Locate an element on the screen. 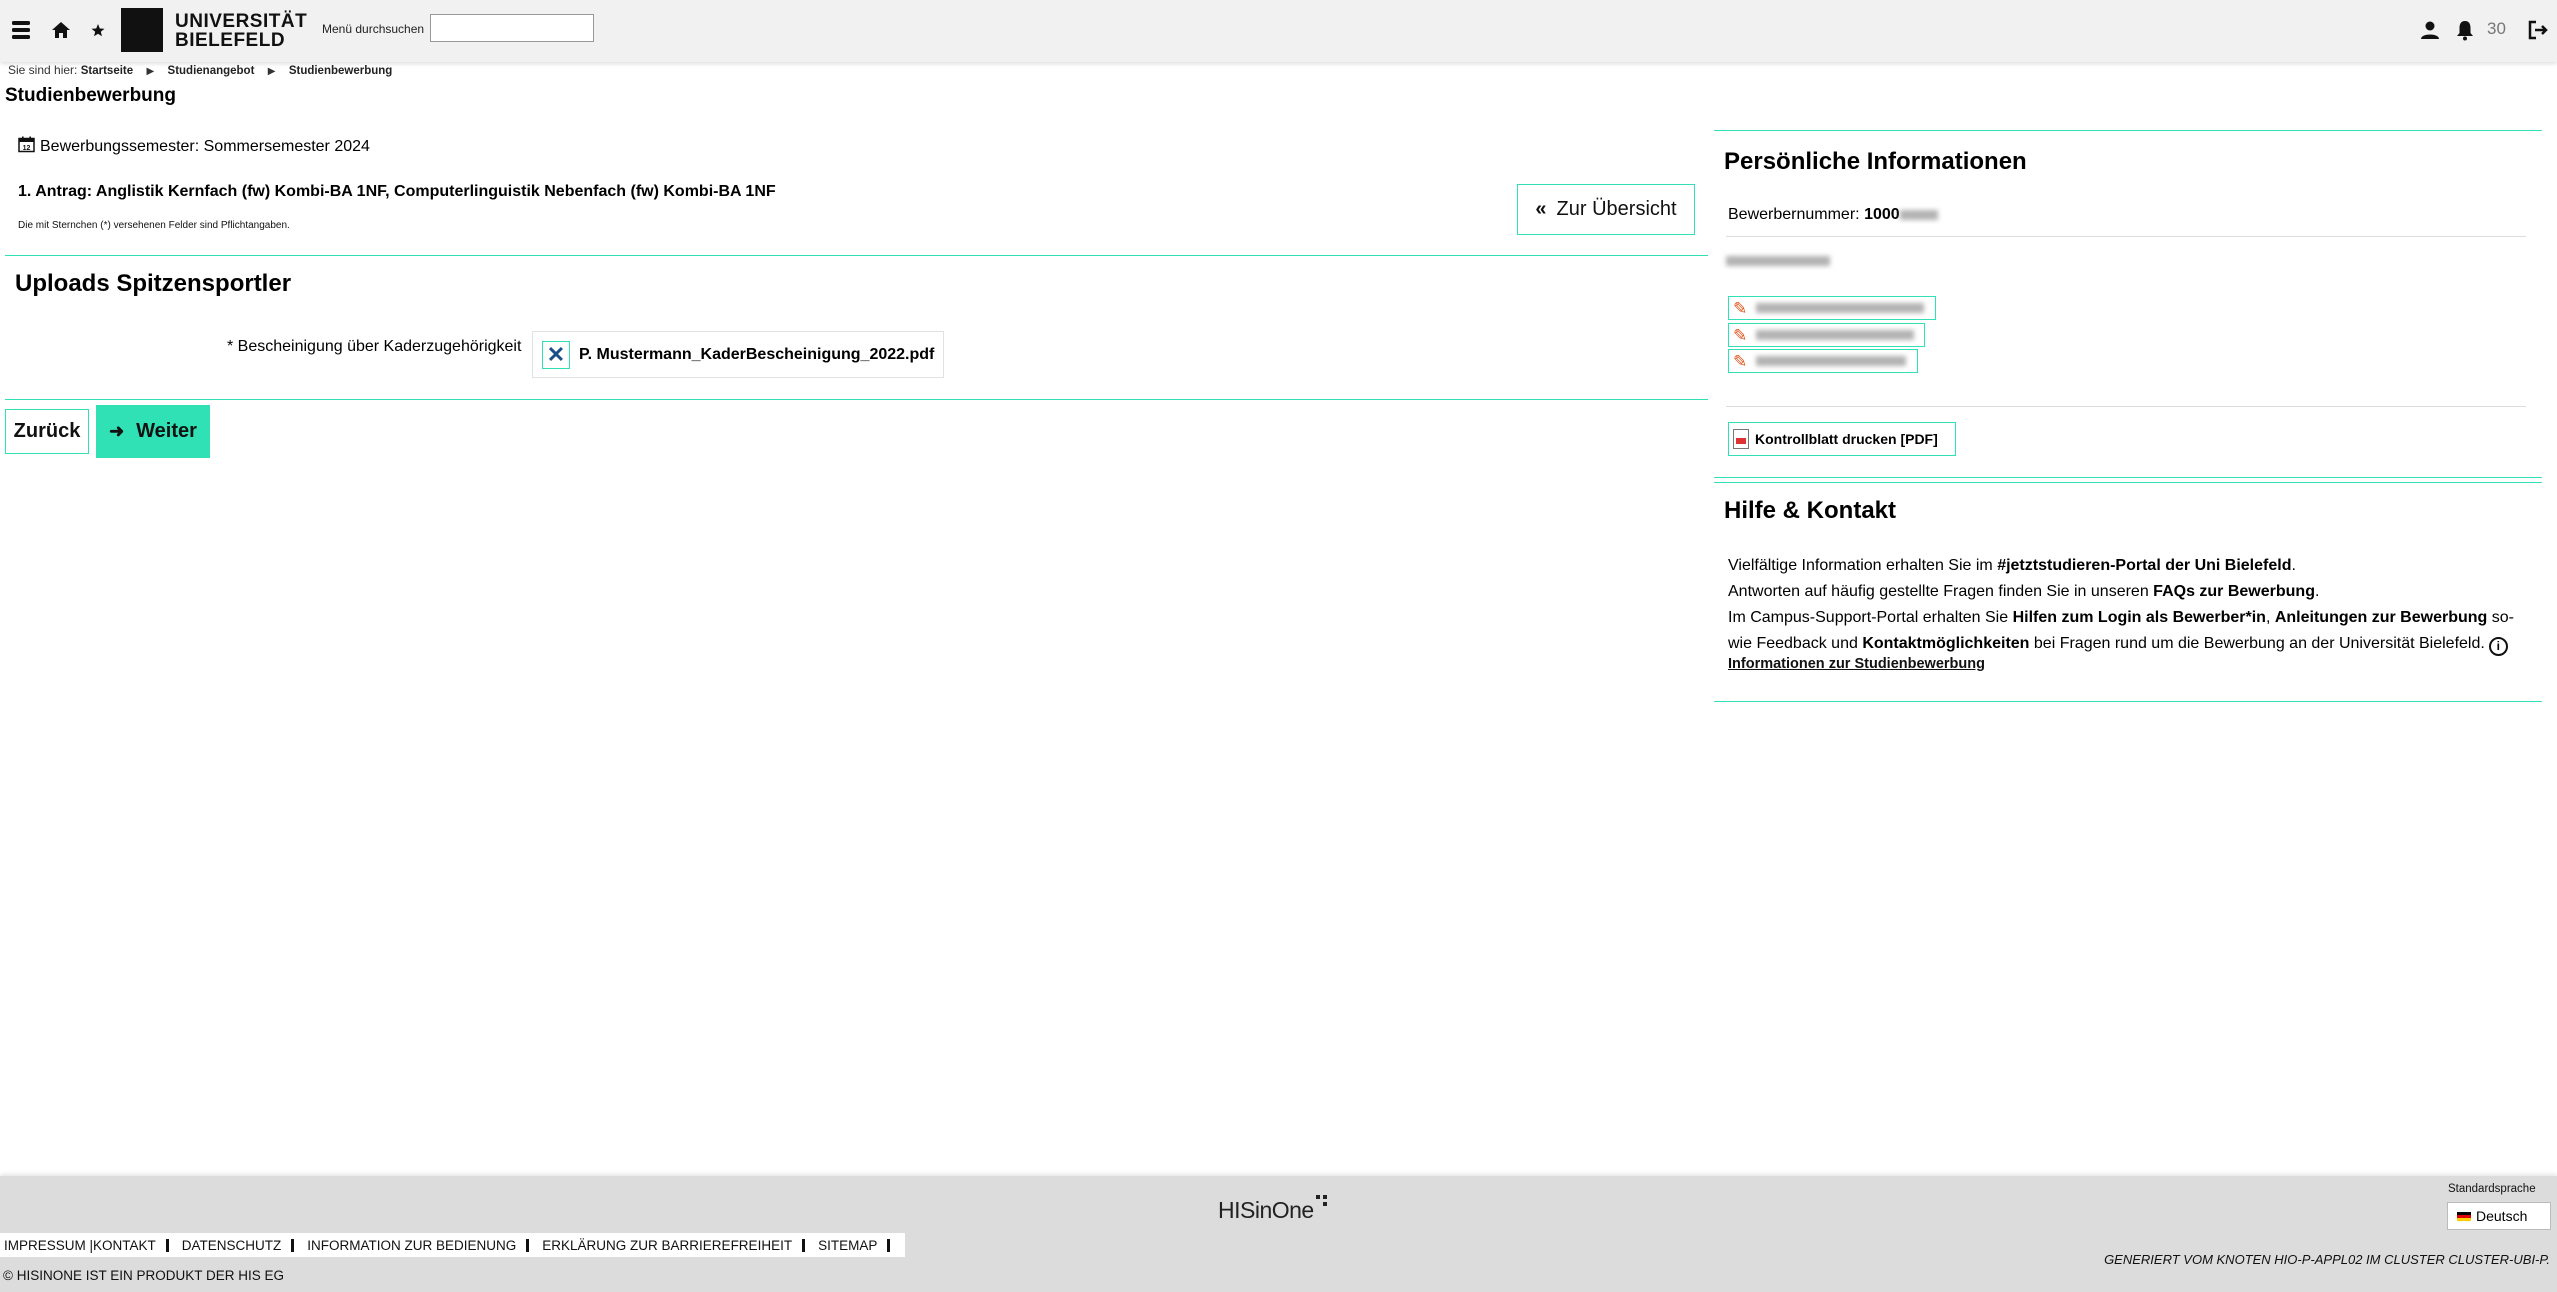 Image resolution: width=2557 pixels, height=1292 pixels. close-icon: ✕ is located at coordinates (556, 354).